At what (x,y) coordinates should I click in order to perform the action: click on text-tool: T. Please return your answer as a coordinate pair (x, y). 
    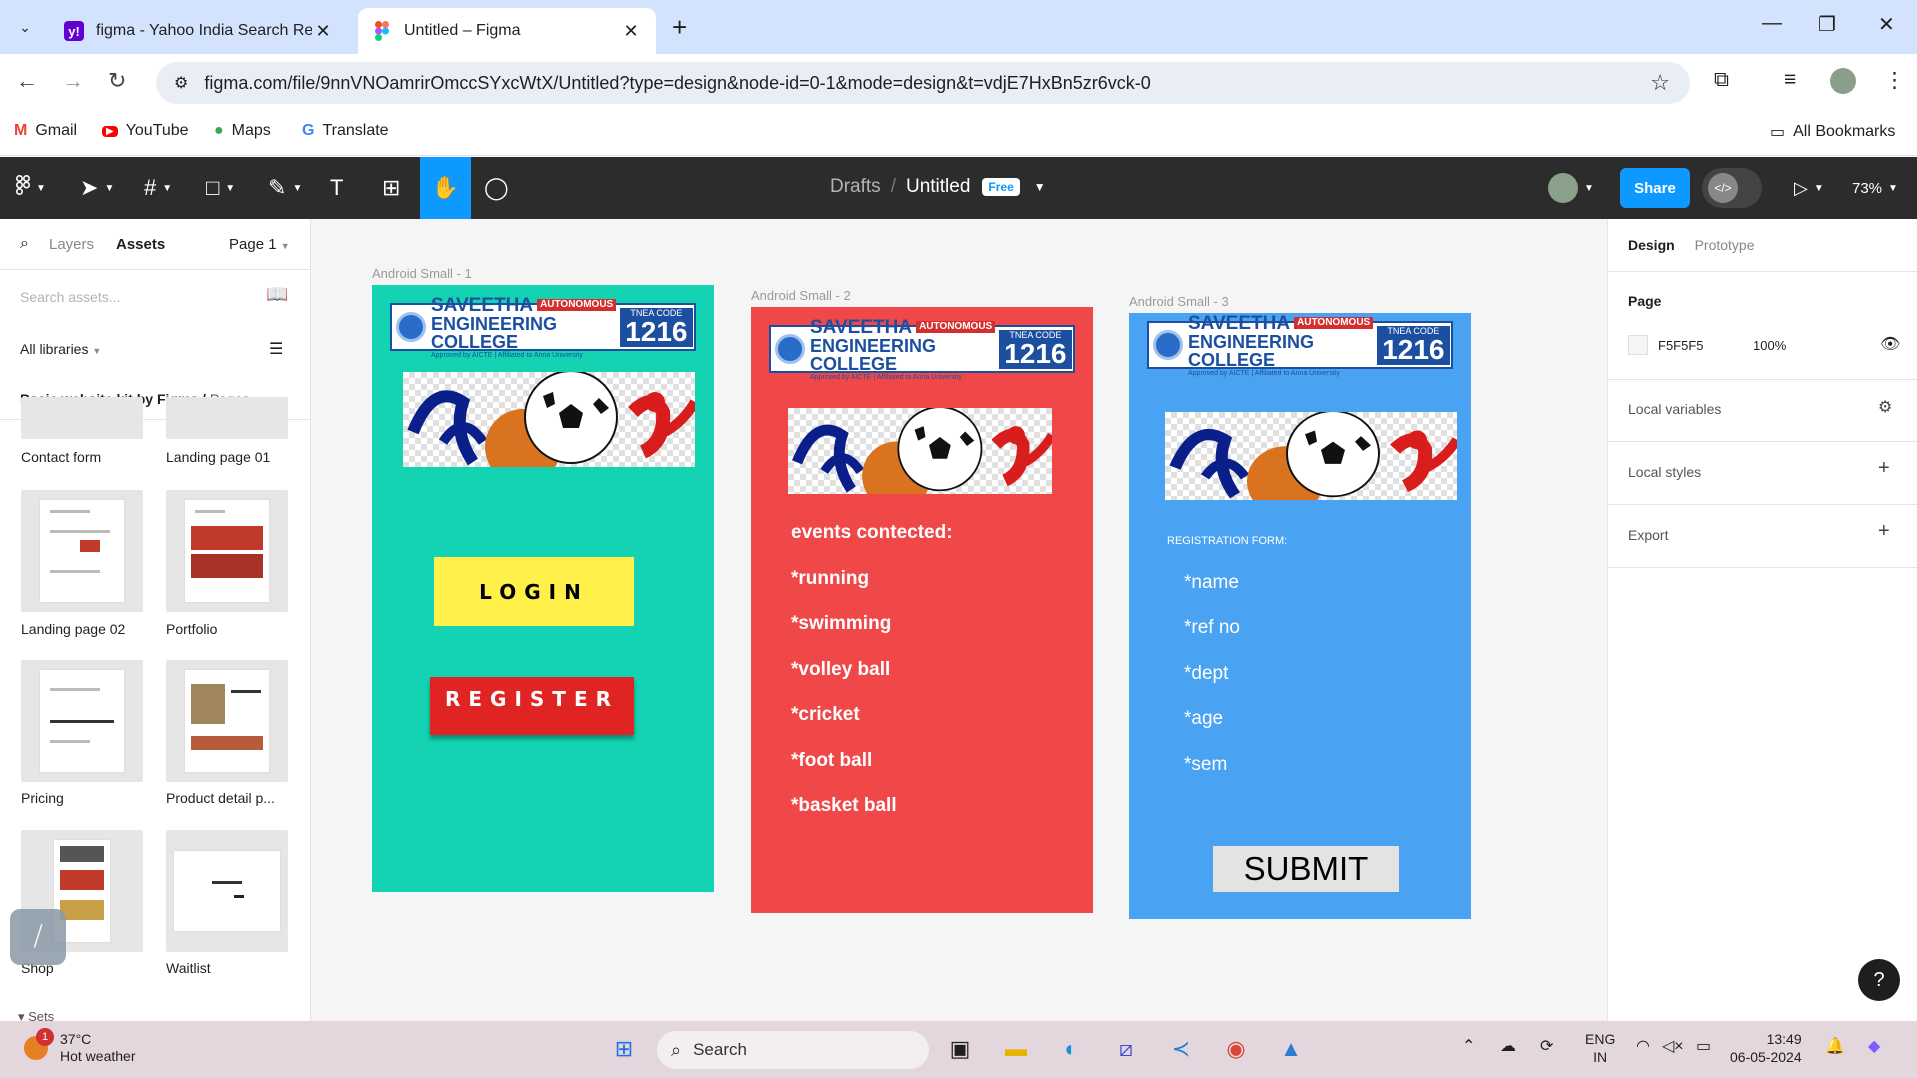
    Looking at the image, I should click on (336, 188).